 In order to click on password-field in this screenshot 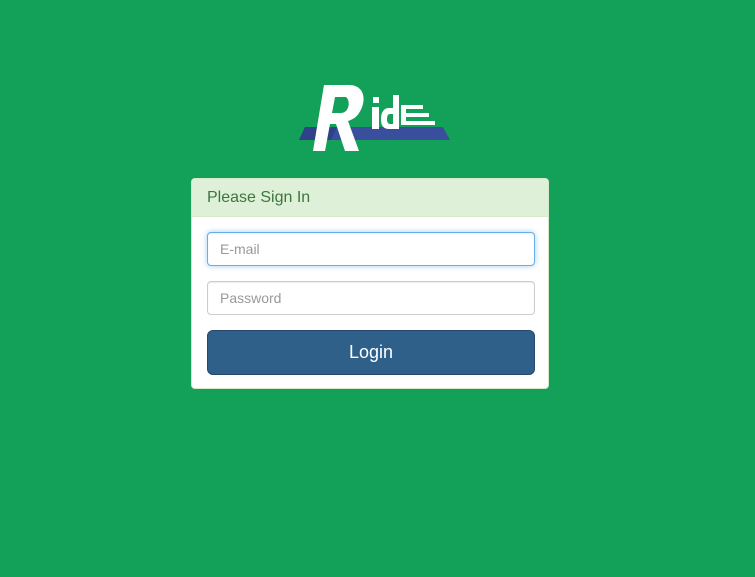, I will do `click(371, 298)`.